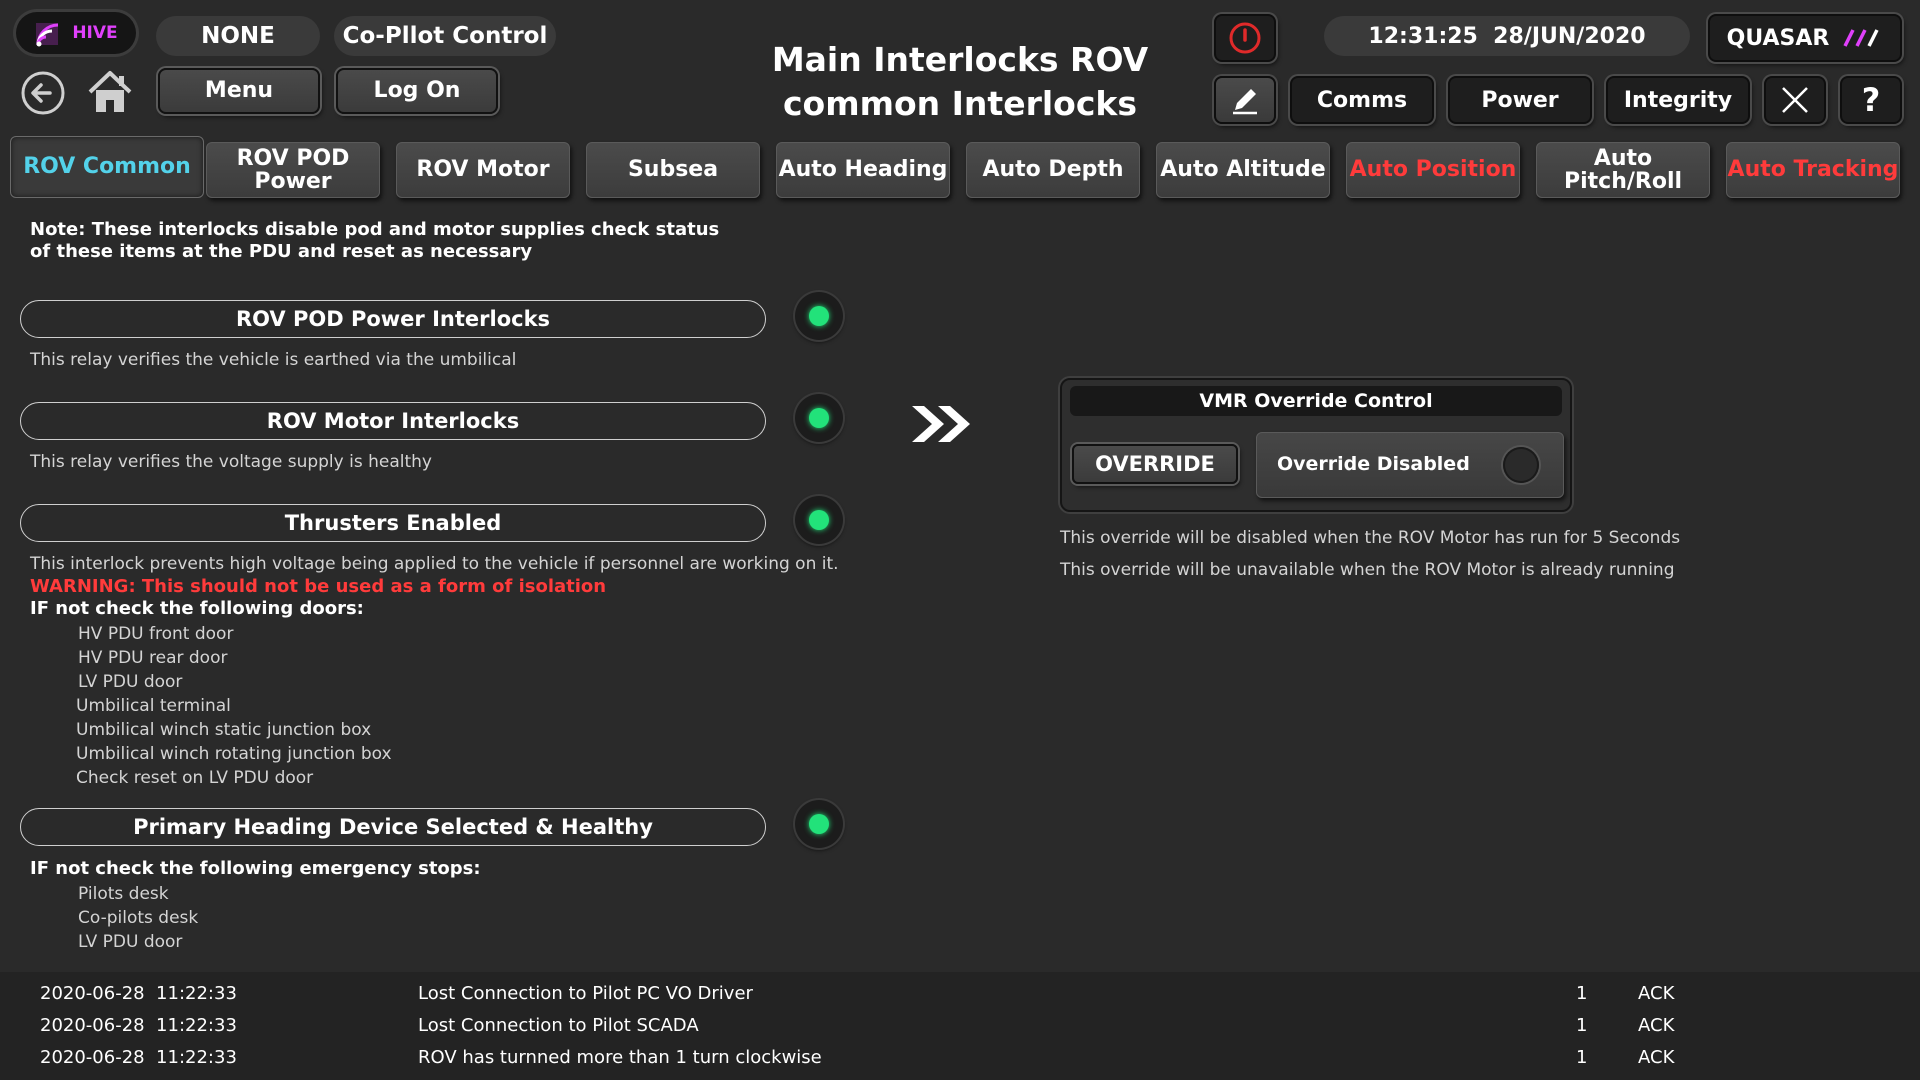  What do you see at coordinates (107, 167) in the screenshot?
I see `tab-rov-common: ROV Common` at bounding box center [107, 167].